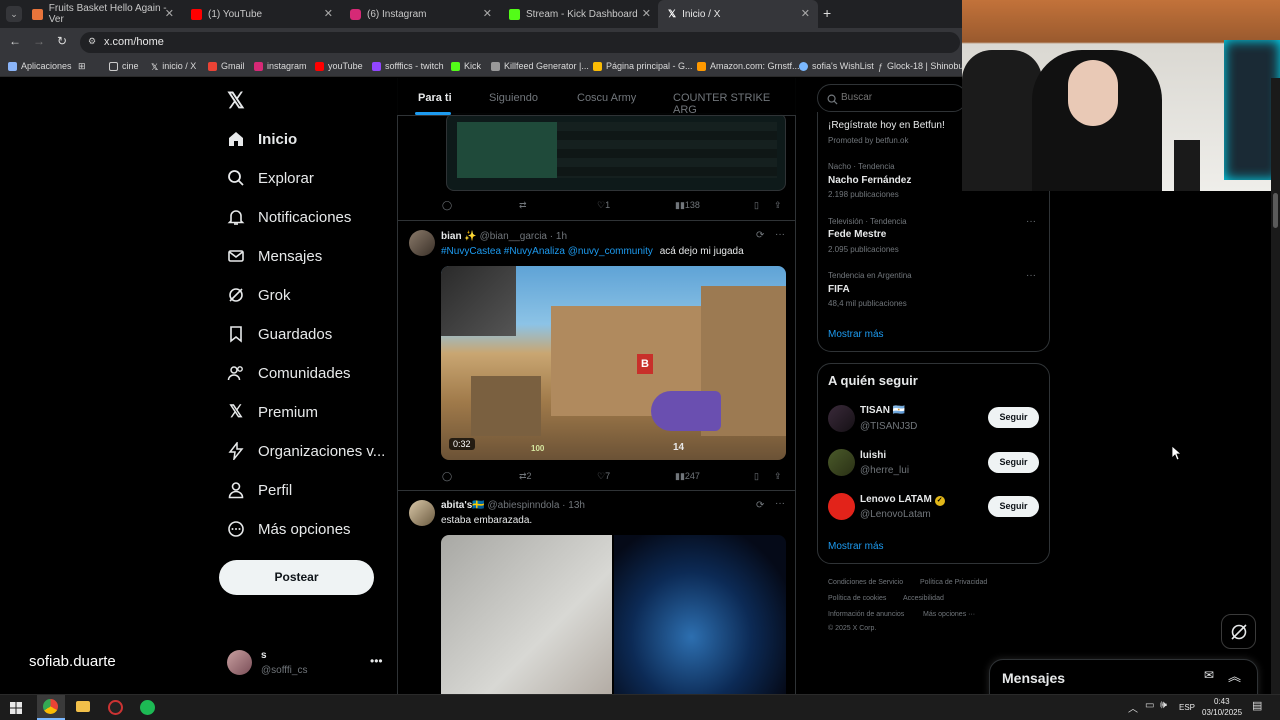 The image size is (1280, 720). I want to click on footer-ads-info: Información de anuncios, so click(866, 614).